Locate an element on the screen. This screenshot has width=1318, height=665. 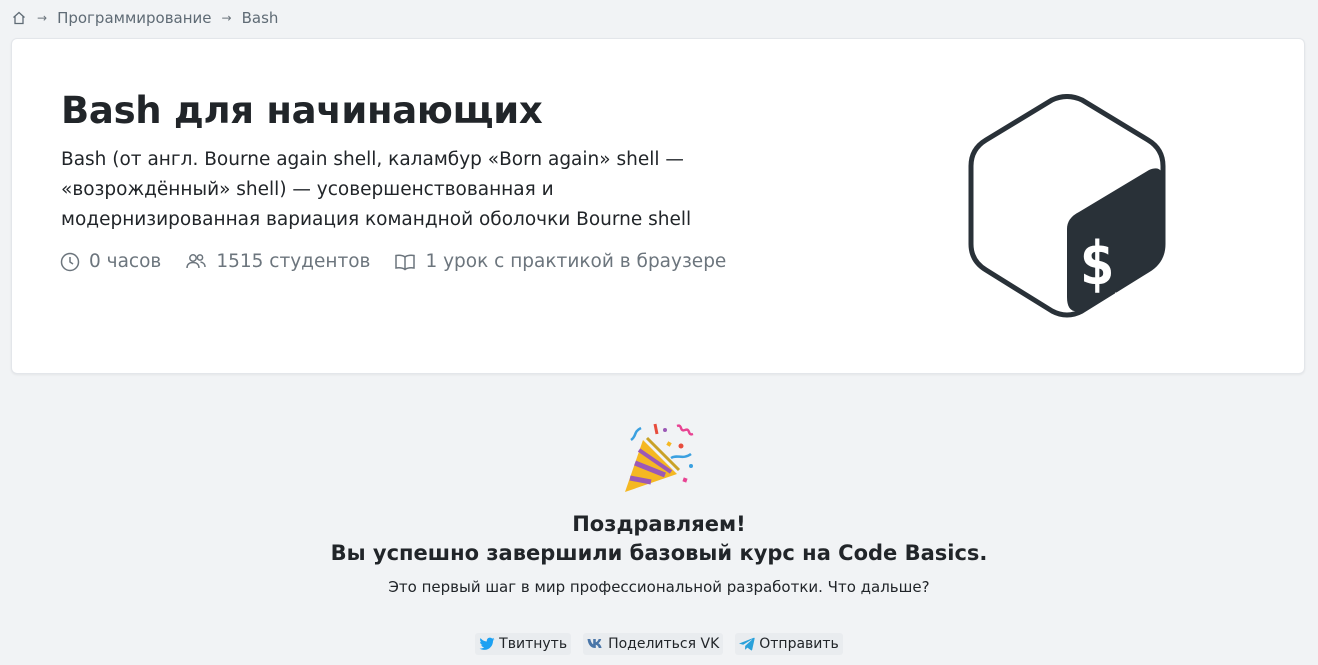
duration-meta: 0 часов is located at coordinates (110, 261).